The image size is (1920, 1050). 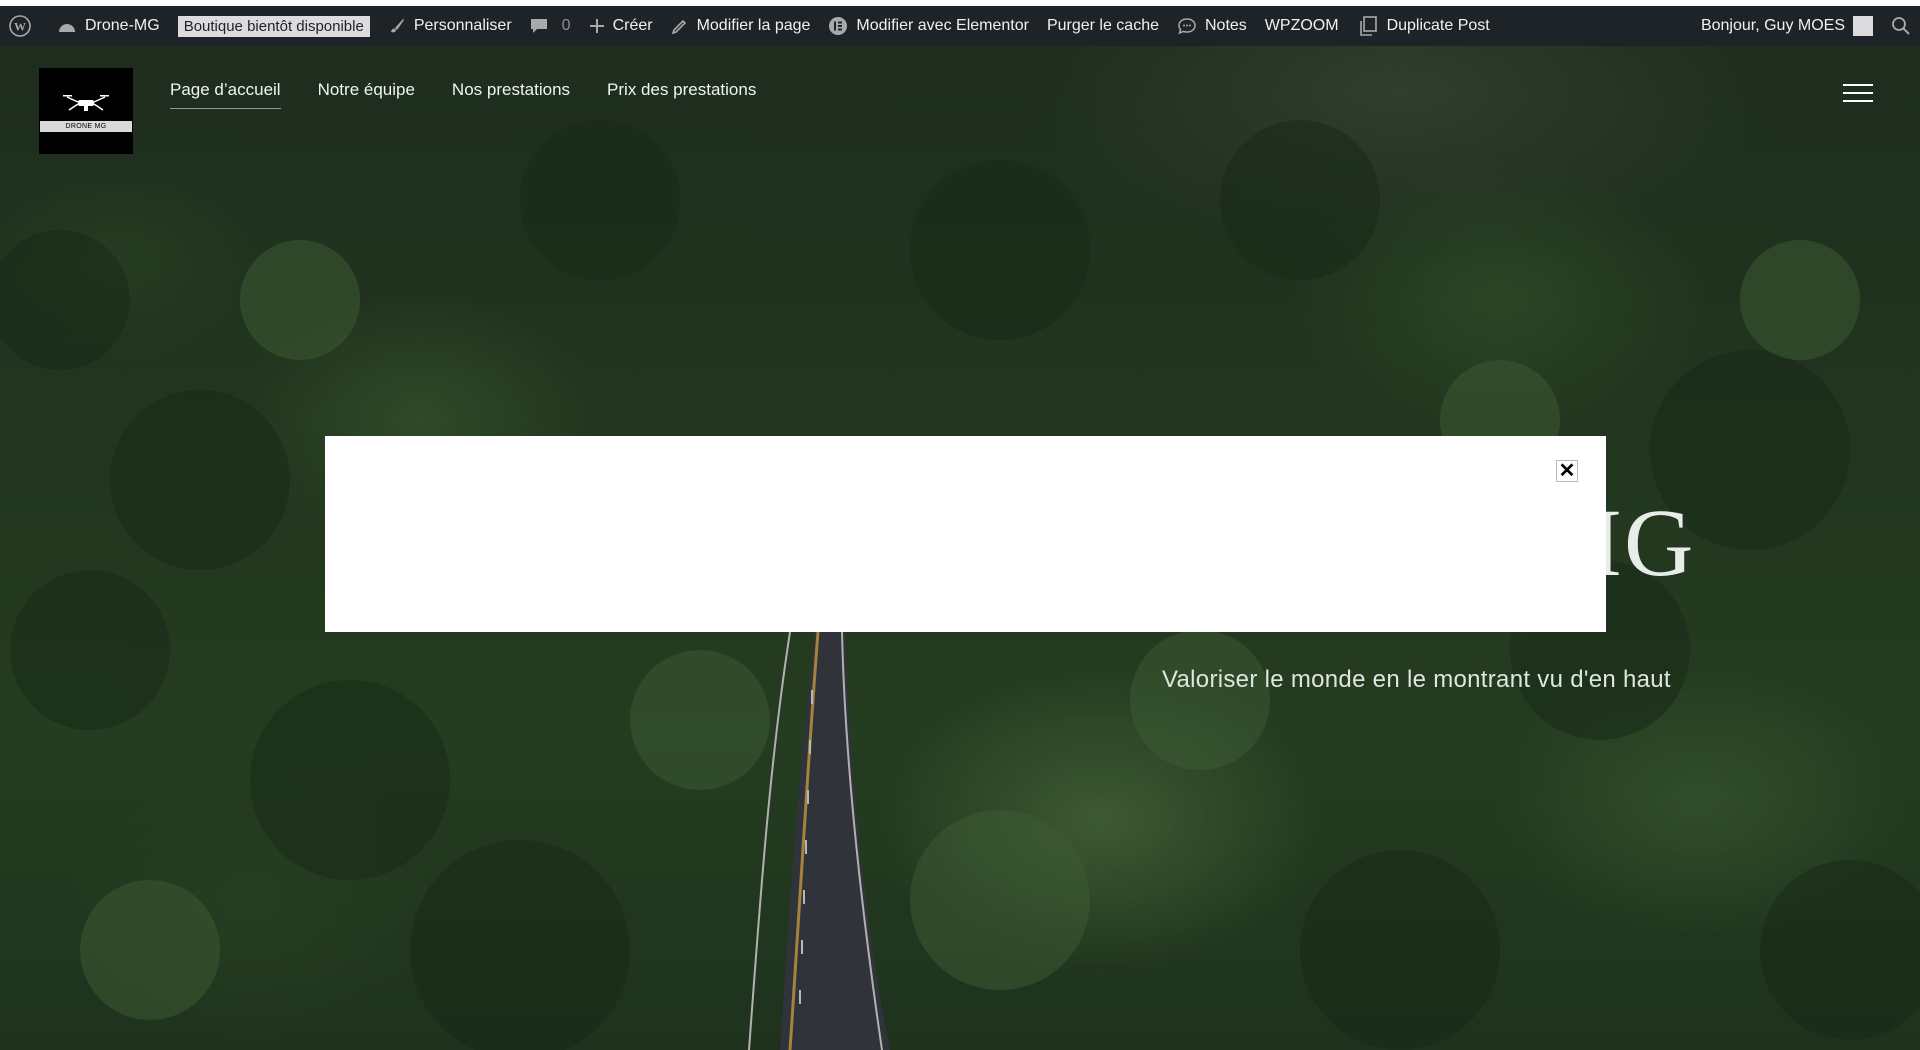 I want to click on customize-link: Personnaliser, so click(x=450, y=26).